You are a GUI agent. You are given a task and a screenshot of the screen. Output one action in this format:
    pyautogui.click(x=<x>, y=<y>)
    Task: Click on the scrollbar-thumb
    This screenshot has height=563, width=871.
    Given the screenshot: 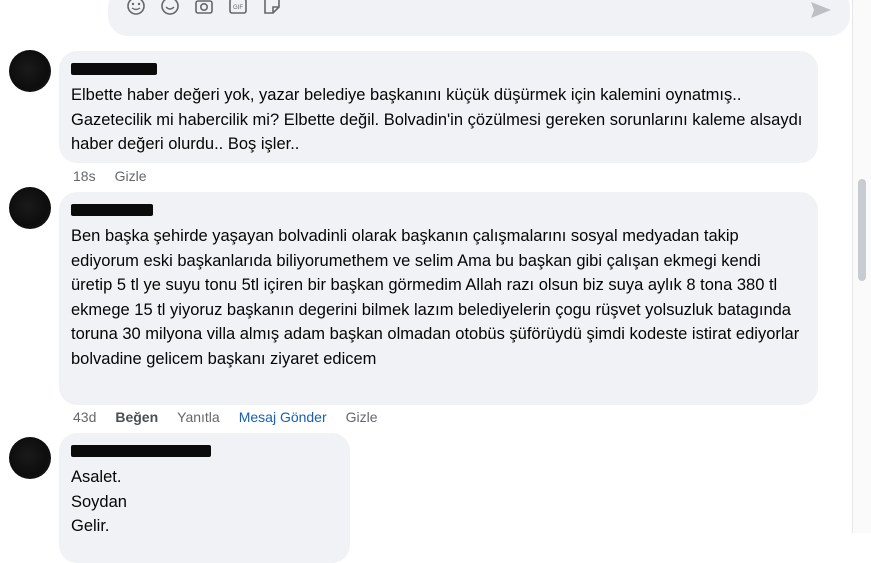 What is the action you would take?
    pyautogui.click(x=862, y=230)
    